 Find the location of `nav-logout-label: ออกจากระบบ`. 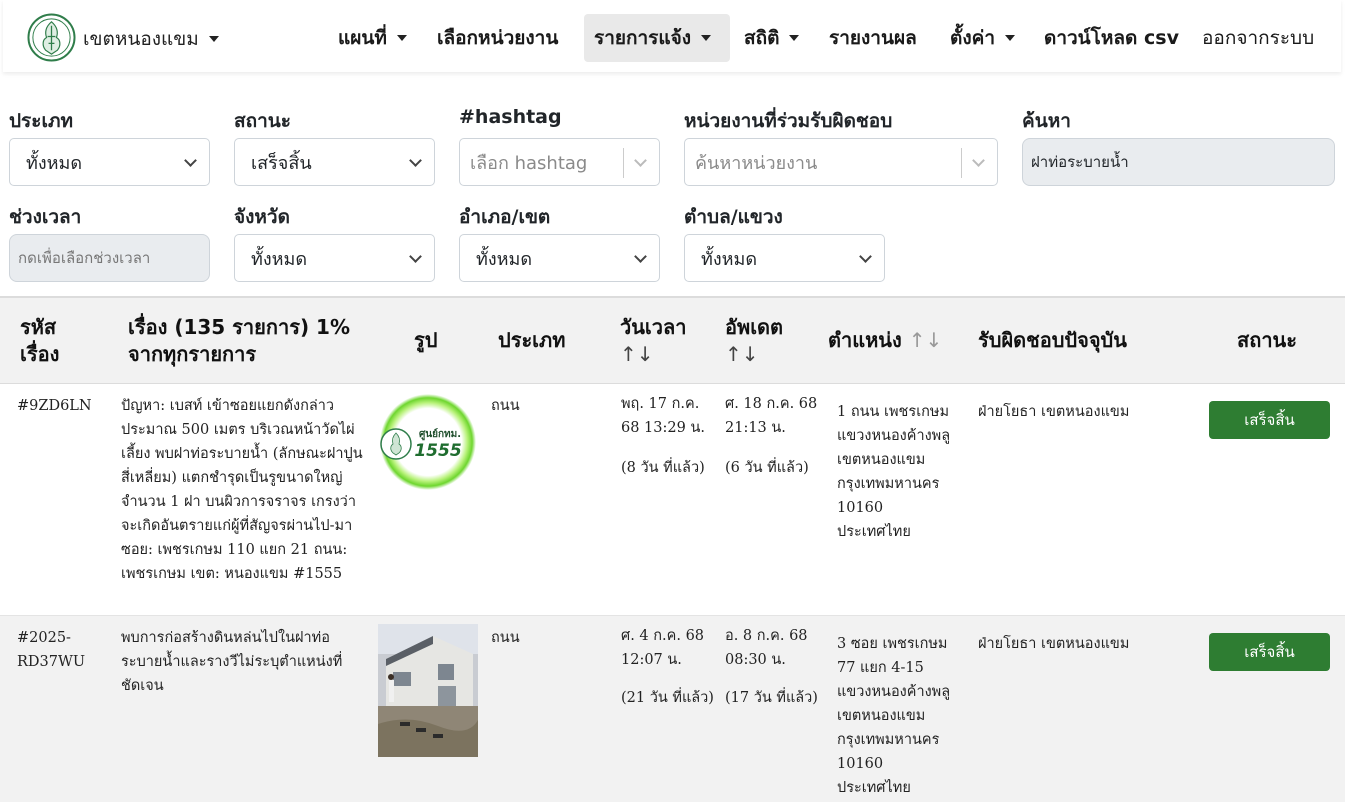

nav-logout-label: ออกจากระบบ is located at coordinates (1258, 38).